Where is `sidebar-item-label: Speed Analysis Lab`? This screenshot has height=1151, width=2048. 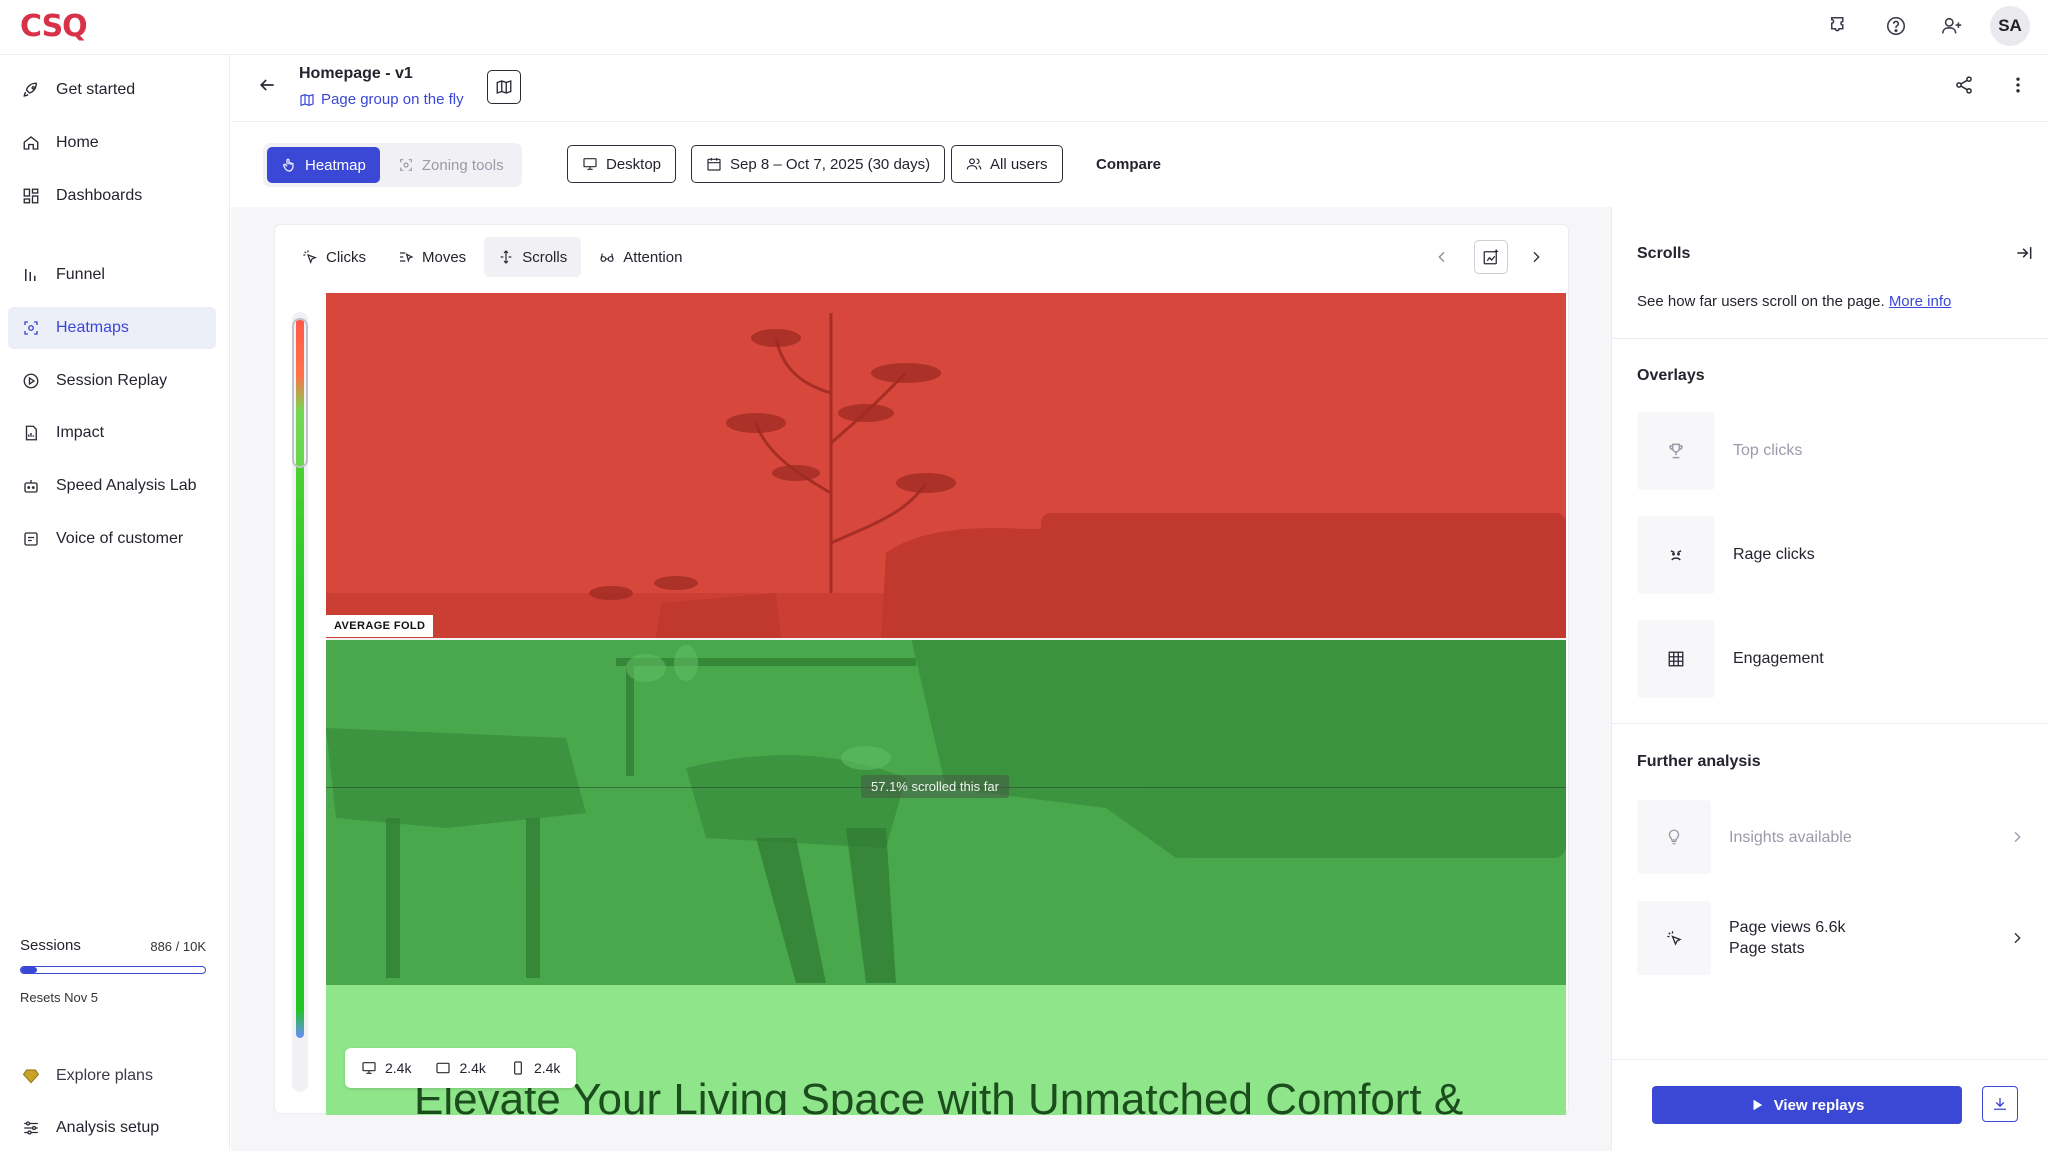 sidebar-item-label: Speed Analysis Lab is located at coordinates (126, 485).